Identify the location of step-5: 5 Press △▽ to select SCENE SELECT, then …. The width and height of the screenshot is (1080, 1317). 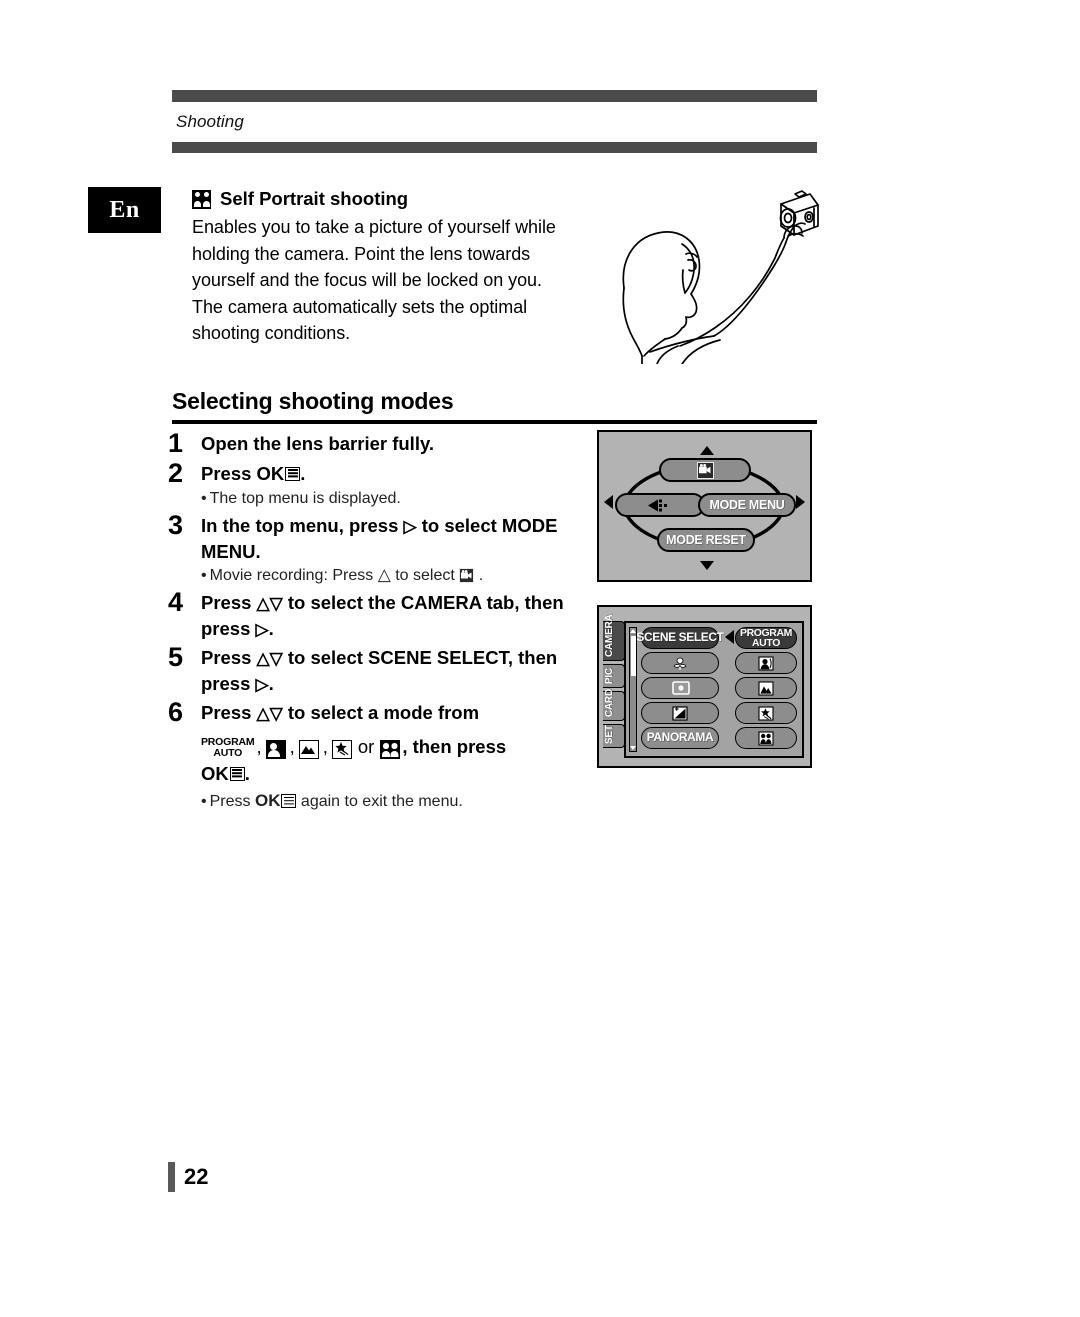
(375, 669).